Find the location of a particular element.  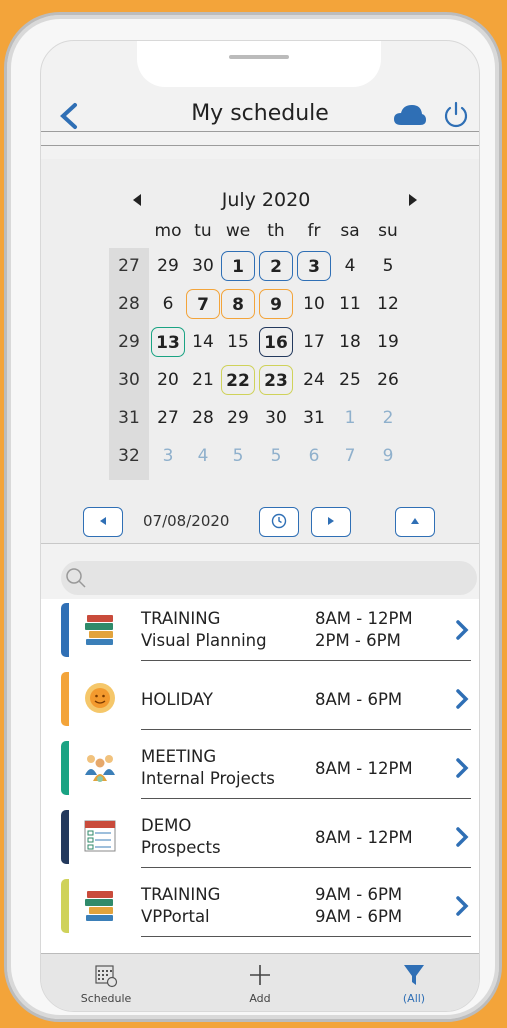

calendar-day: 21 is located at coordinates (203, 380).